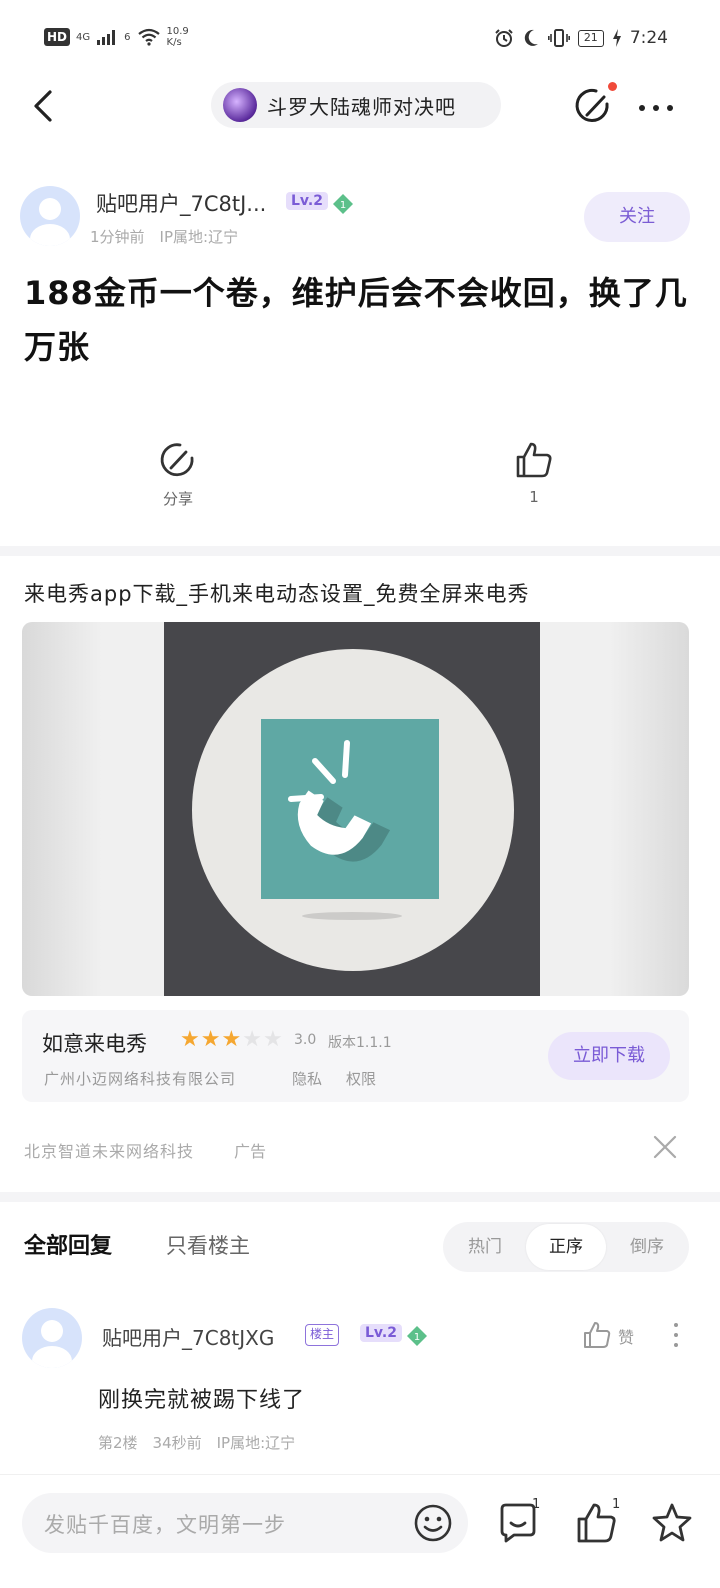  What do you see at coordinates (676, 1335) in the screenshot?
I see `more-vertical-icon` at bounding box center [676, 1335].